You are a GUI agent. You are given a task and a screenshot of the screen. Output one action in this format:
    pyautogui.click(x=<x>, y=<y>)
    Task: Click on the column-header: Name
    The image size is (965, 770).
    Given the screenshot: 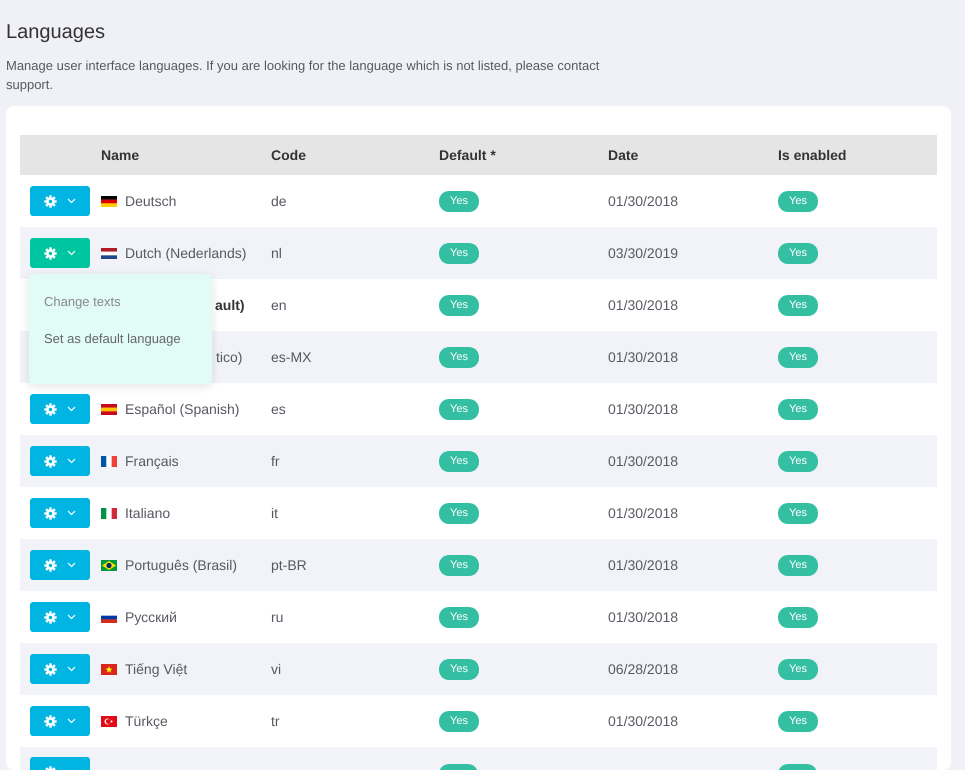 What is the action you would take?
    pyautogui.click(x=185, y=155)
    